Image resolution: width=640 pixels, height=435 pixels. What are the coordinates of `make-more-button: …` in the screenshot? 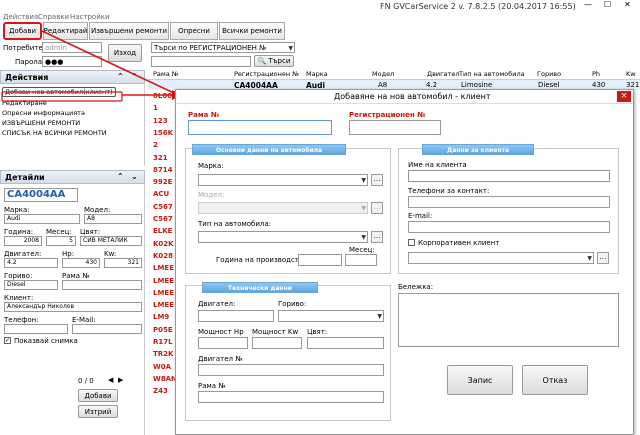 It's located at (377, 180).